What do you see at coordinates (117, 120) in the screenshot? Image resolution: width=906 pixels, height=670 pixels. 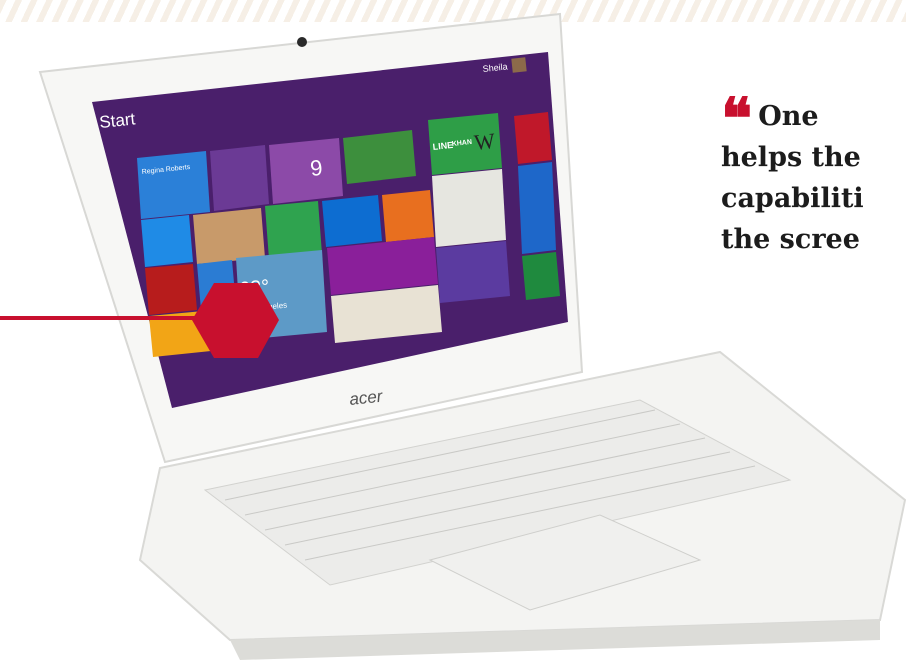 I see `start-label: Start` at bounding box center [117, 120].